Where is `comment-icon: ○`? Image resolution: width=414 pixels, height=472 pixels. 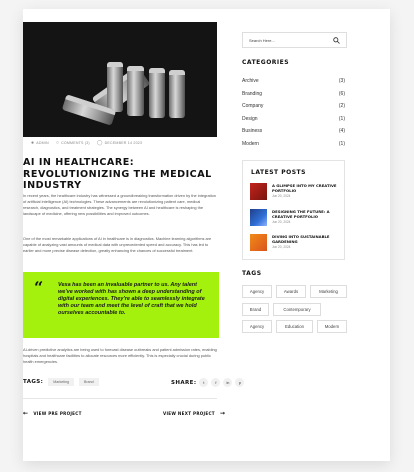
comment-icon: ○ is located at coordinates (57, 143).